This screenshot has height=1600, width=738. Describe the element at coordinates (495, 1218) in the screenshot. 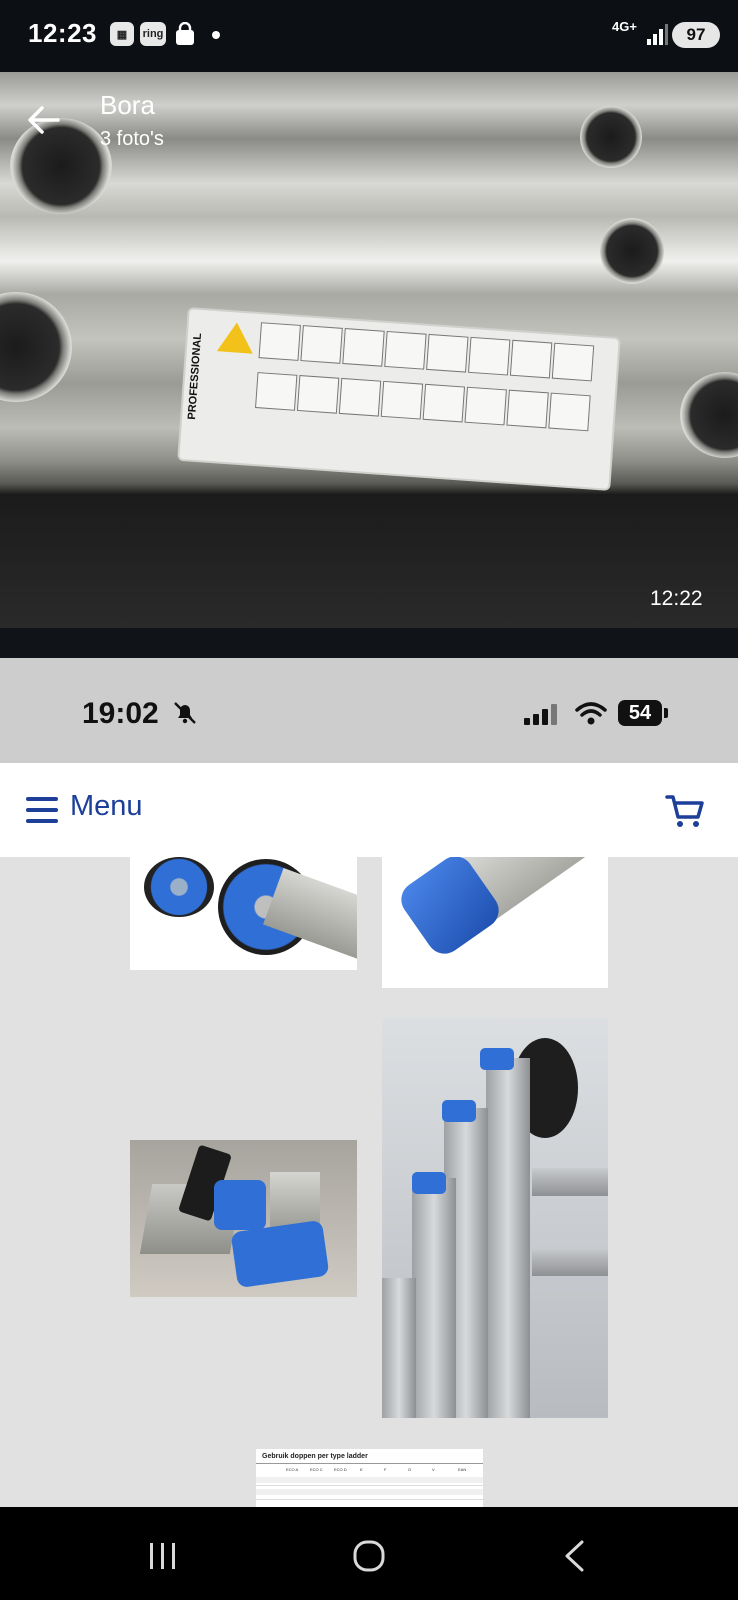

I see `ladder-wheel-image` at that location.